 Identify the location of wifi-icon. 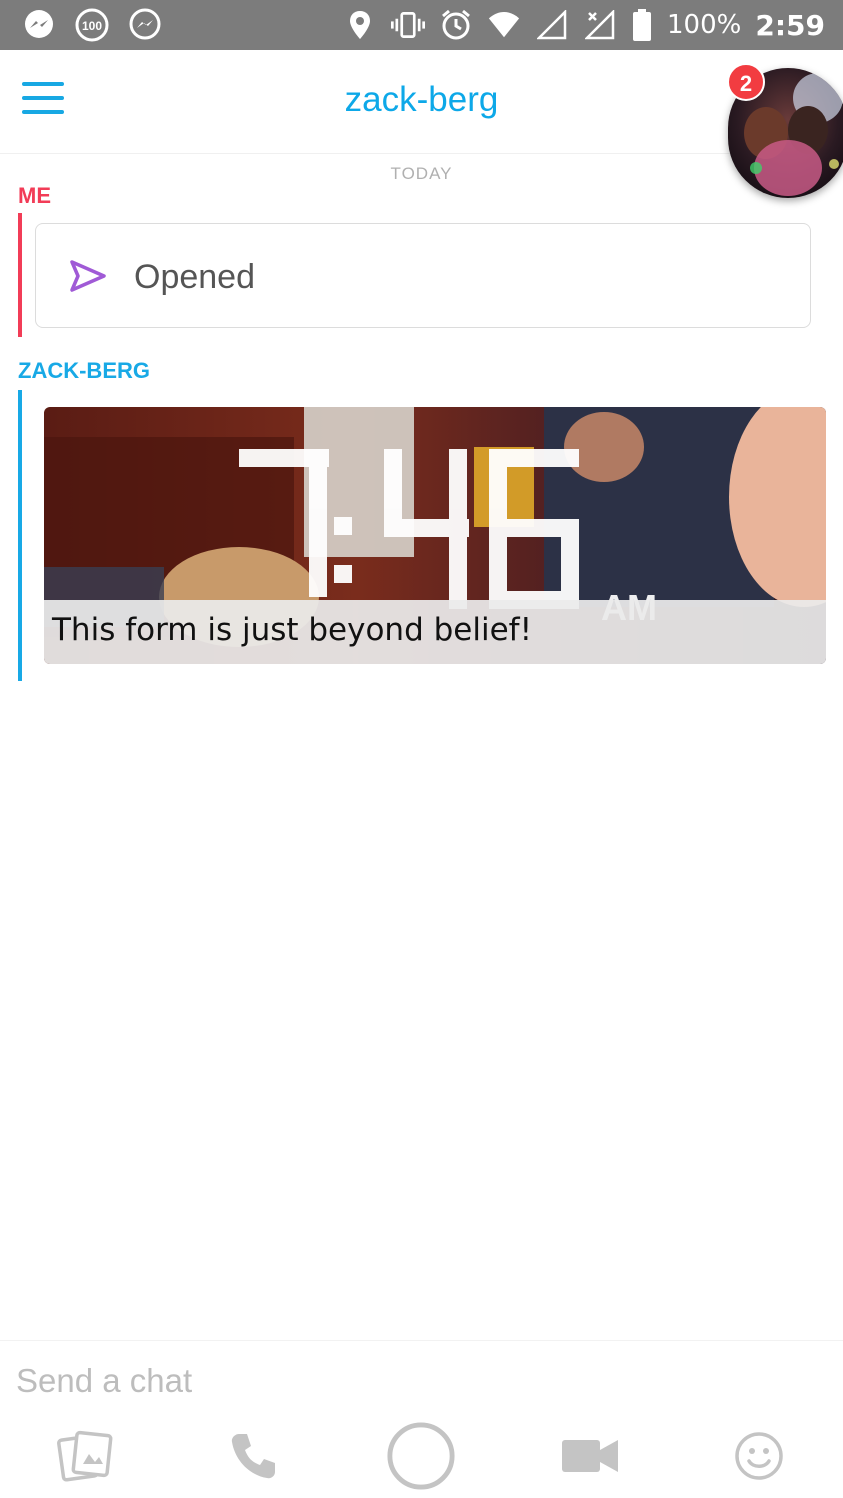
(504, 25).